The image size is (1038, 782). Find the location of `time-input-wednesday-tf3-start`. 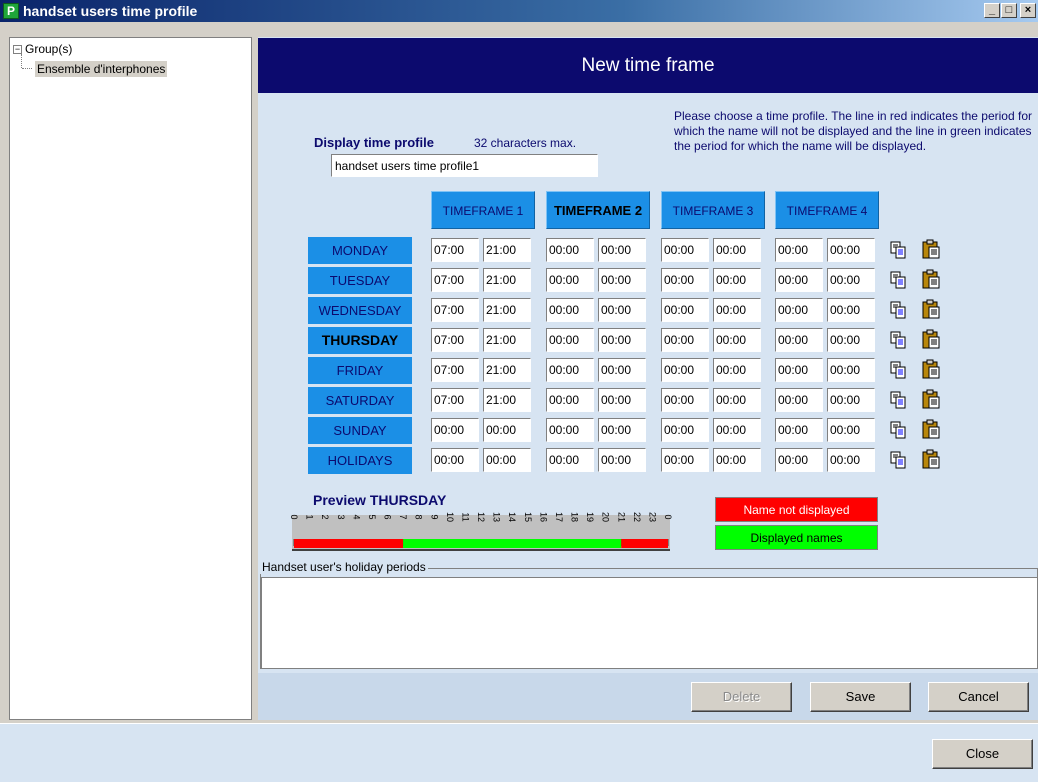

time-input-wednesday-tf3-start is located at coordinates (685, 310).